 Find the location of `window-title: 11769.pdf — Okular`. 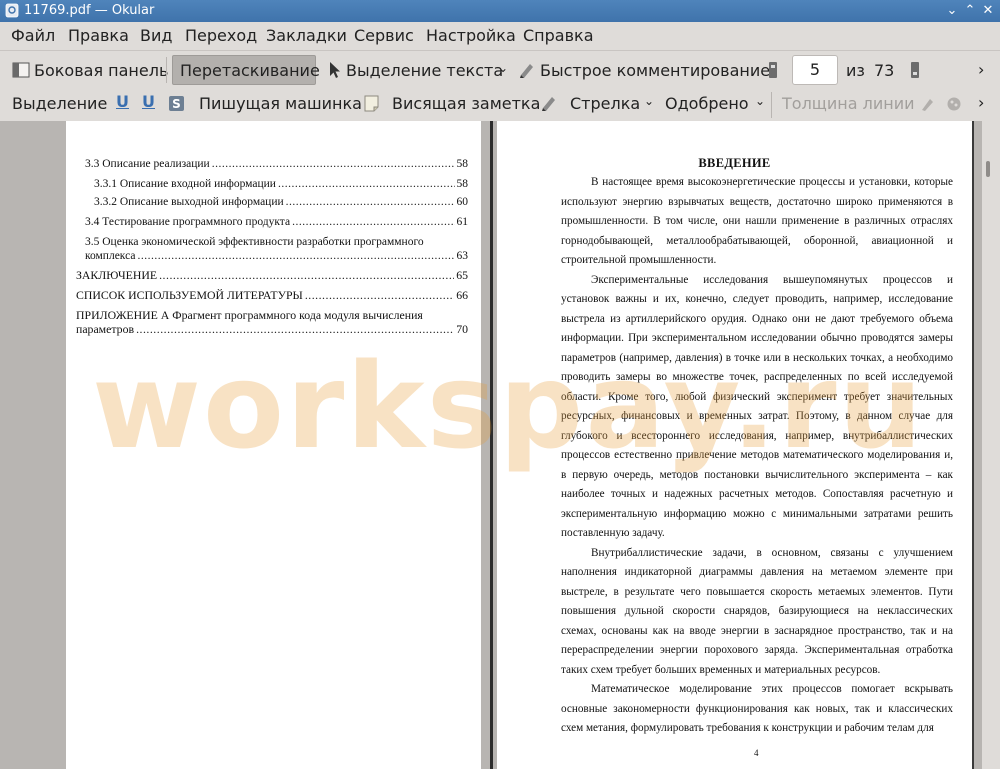

window-title: 11769.pdf — Okular is located at coordinates (89, 10).